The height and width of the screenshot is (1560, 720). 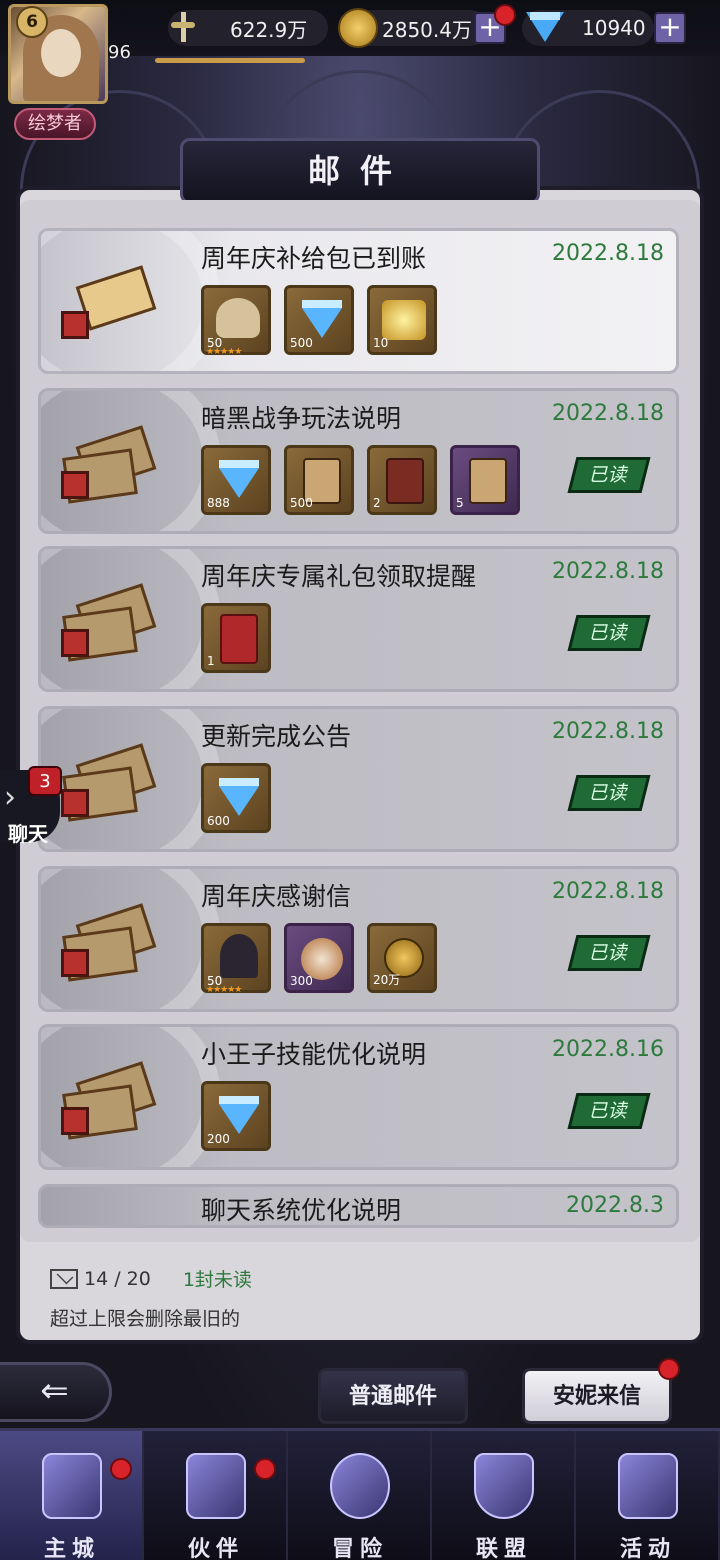 I want to click on title-badge: 绘梦者, so click(x=55, y=124).